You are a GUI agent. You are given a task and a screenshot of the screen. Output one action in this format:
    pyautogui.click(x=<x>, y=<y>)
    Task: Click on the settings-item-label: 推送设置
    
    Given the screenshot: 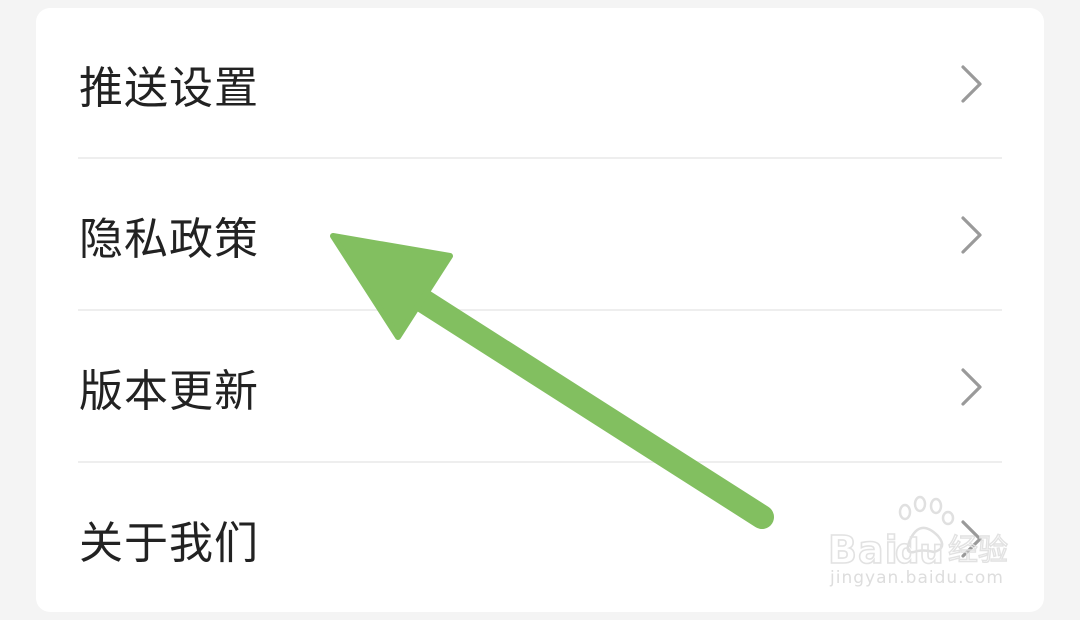 What is the action you would take?
    pyautogui.click(x=169, y=88)
    